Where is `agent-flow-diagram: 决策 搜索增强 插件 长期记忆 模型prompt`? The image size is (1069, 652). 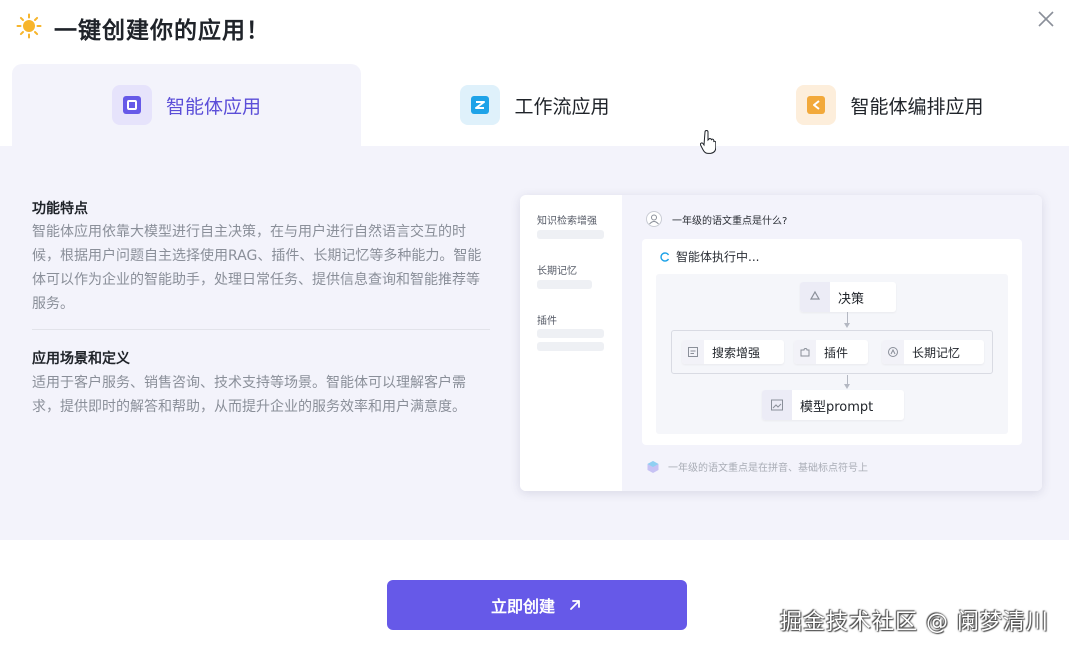
agent-flow-diagram: 决策 搜索增强 插件 长期记忆 模型prompt is located at coordinates (832, 354).